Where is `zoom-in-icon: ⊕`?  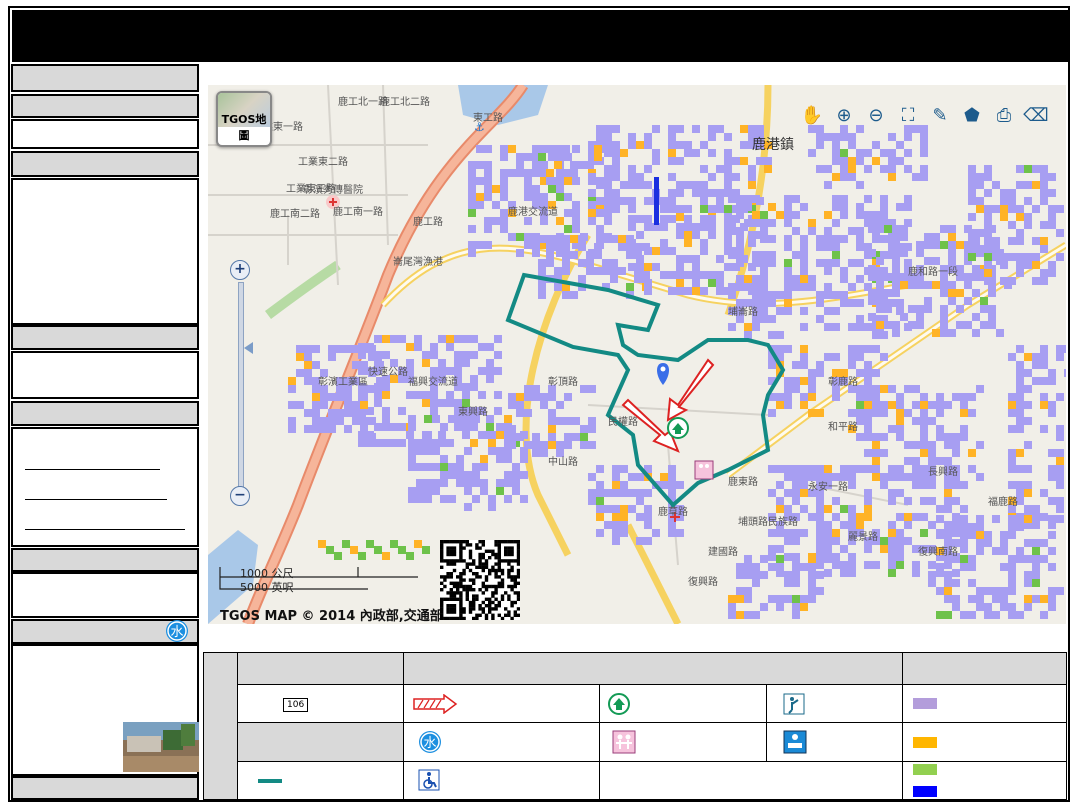 zoom-in-icon: ⊕ is located at coordinates (844, 115).